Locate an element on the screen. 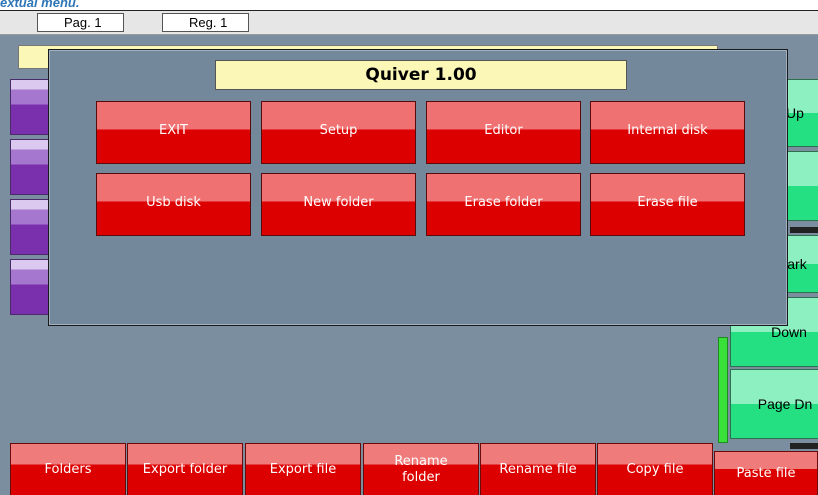  erase-file-button: Erase file is located at coordinates (667, 204).